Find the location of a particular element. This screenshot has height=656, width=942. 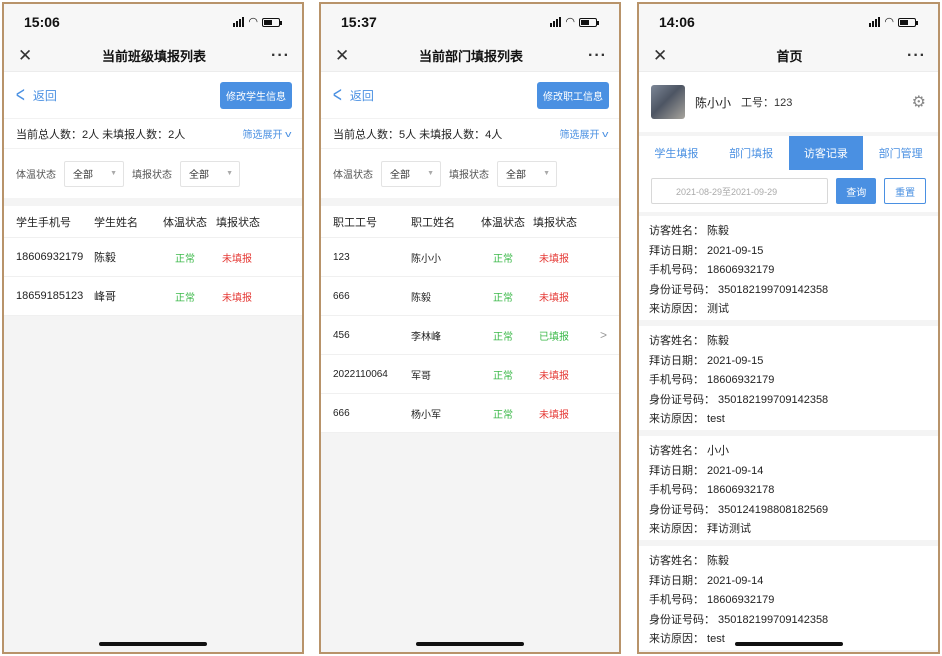

visit-reason: 来访原因： 测试 is located at coordinates (689, 309).